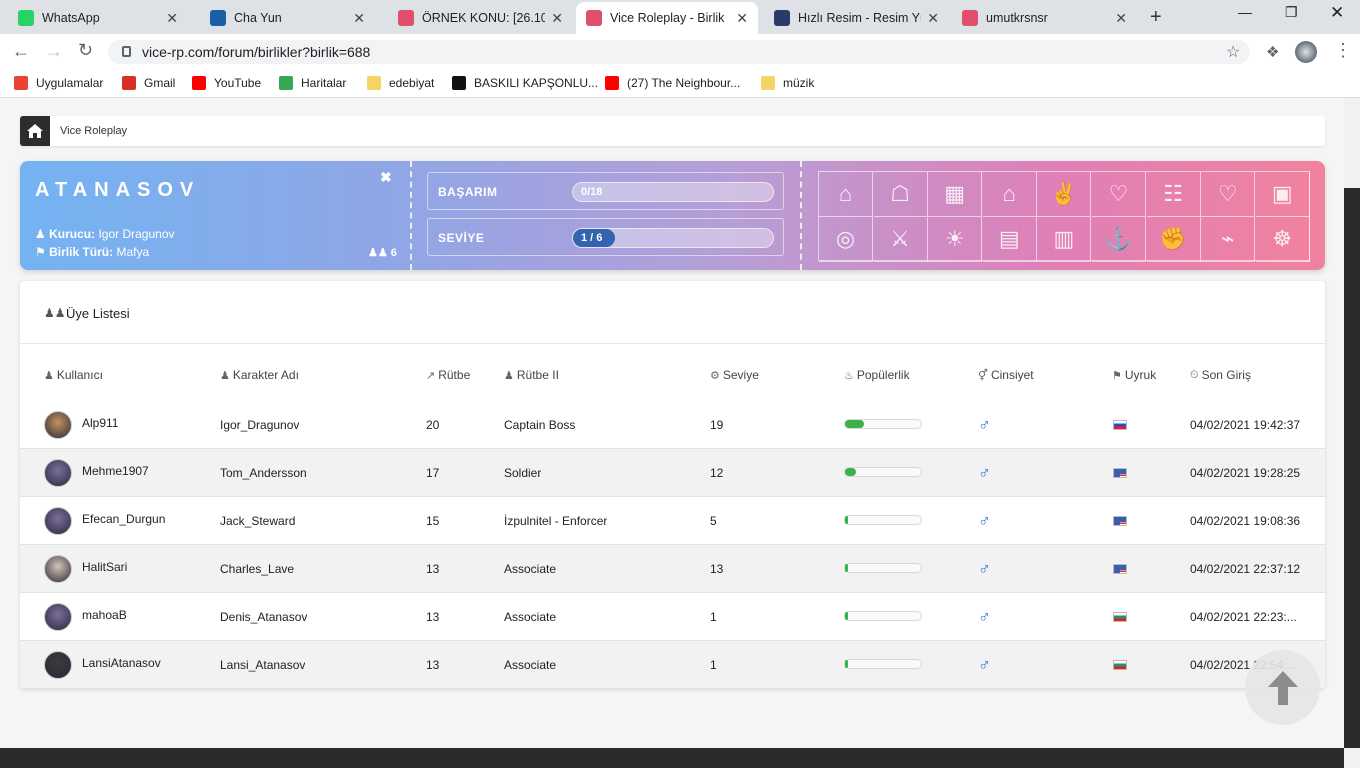 The image size is (1360, 768). Describe the element at coordinates (93, 131) in the screenshot. I see `breadcrumb-link: Vice Roleplay` at that location.